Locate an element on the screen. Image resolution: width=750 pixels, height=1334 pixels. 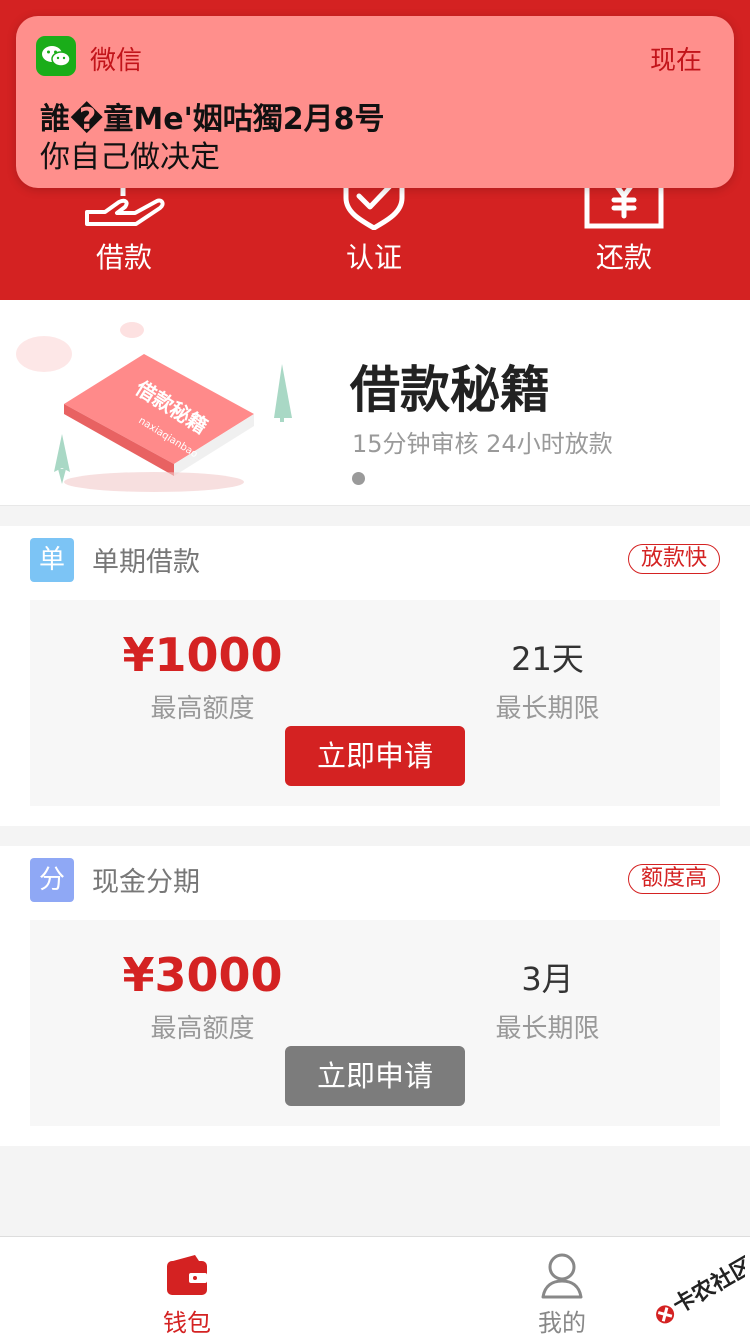
product-info-box: ¥3000 最高额度 3月 最长期限 立即申请 is located at coordinates (375, 1023).